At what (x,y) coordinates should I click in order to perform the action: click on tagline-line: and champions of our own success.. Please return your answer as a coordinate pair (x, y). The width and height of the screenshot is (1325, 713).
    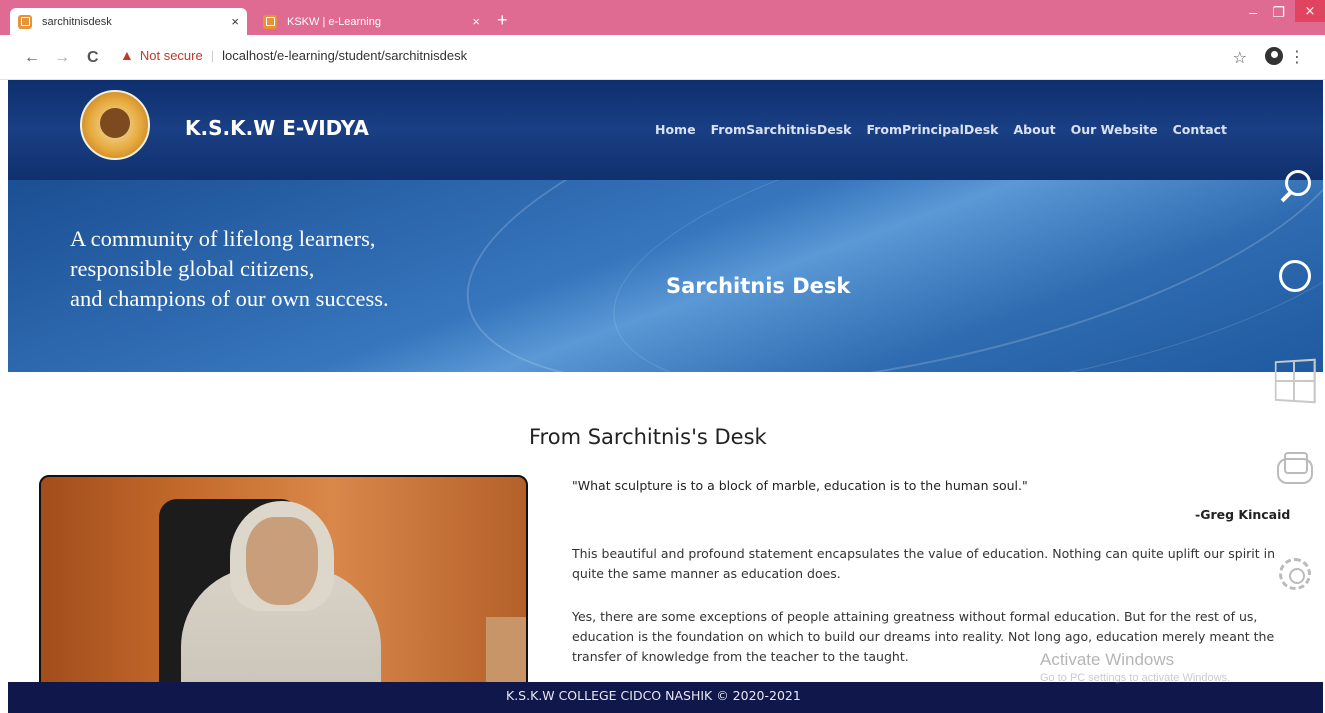
    Looking at the image, I should click on (229, 298).